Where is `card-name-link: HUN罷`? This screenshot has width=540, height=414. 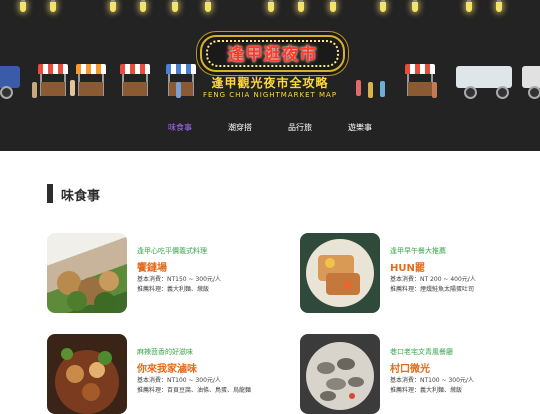 card-name-link: HUN罷 is located at coordinates (407, 266).